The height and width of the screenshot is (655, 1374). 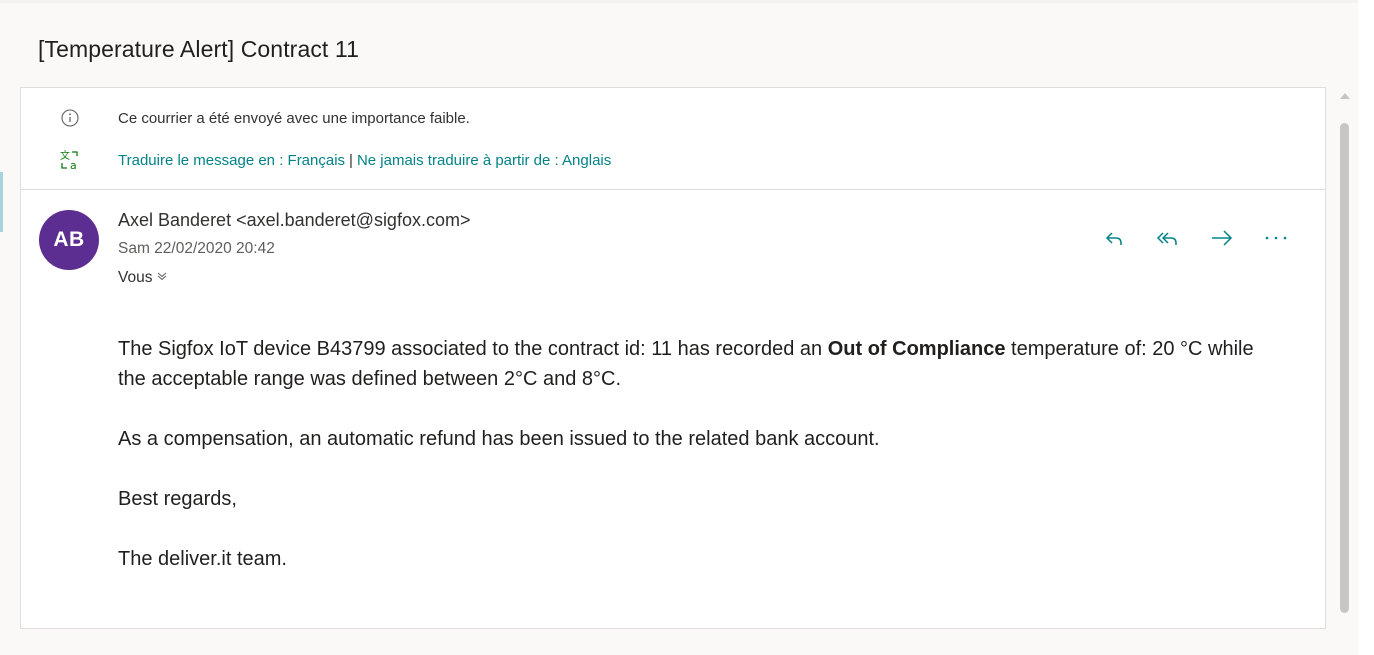 I want to click on sender-name: Axel Banderet <axel.banderet@sigfox.com>, so click(x=294, y=220).